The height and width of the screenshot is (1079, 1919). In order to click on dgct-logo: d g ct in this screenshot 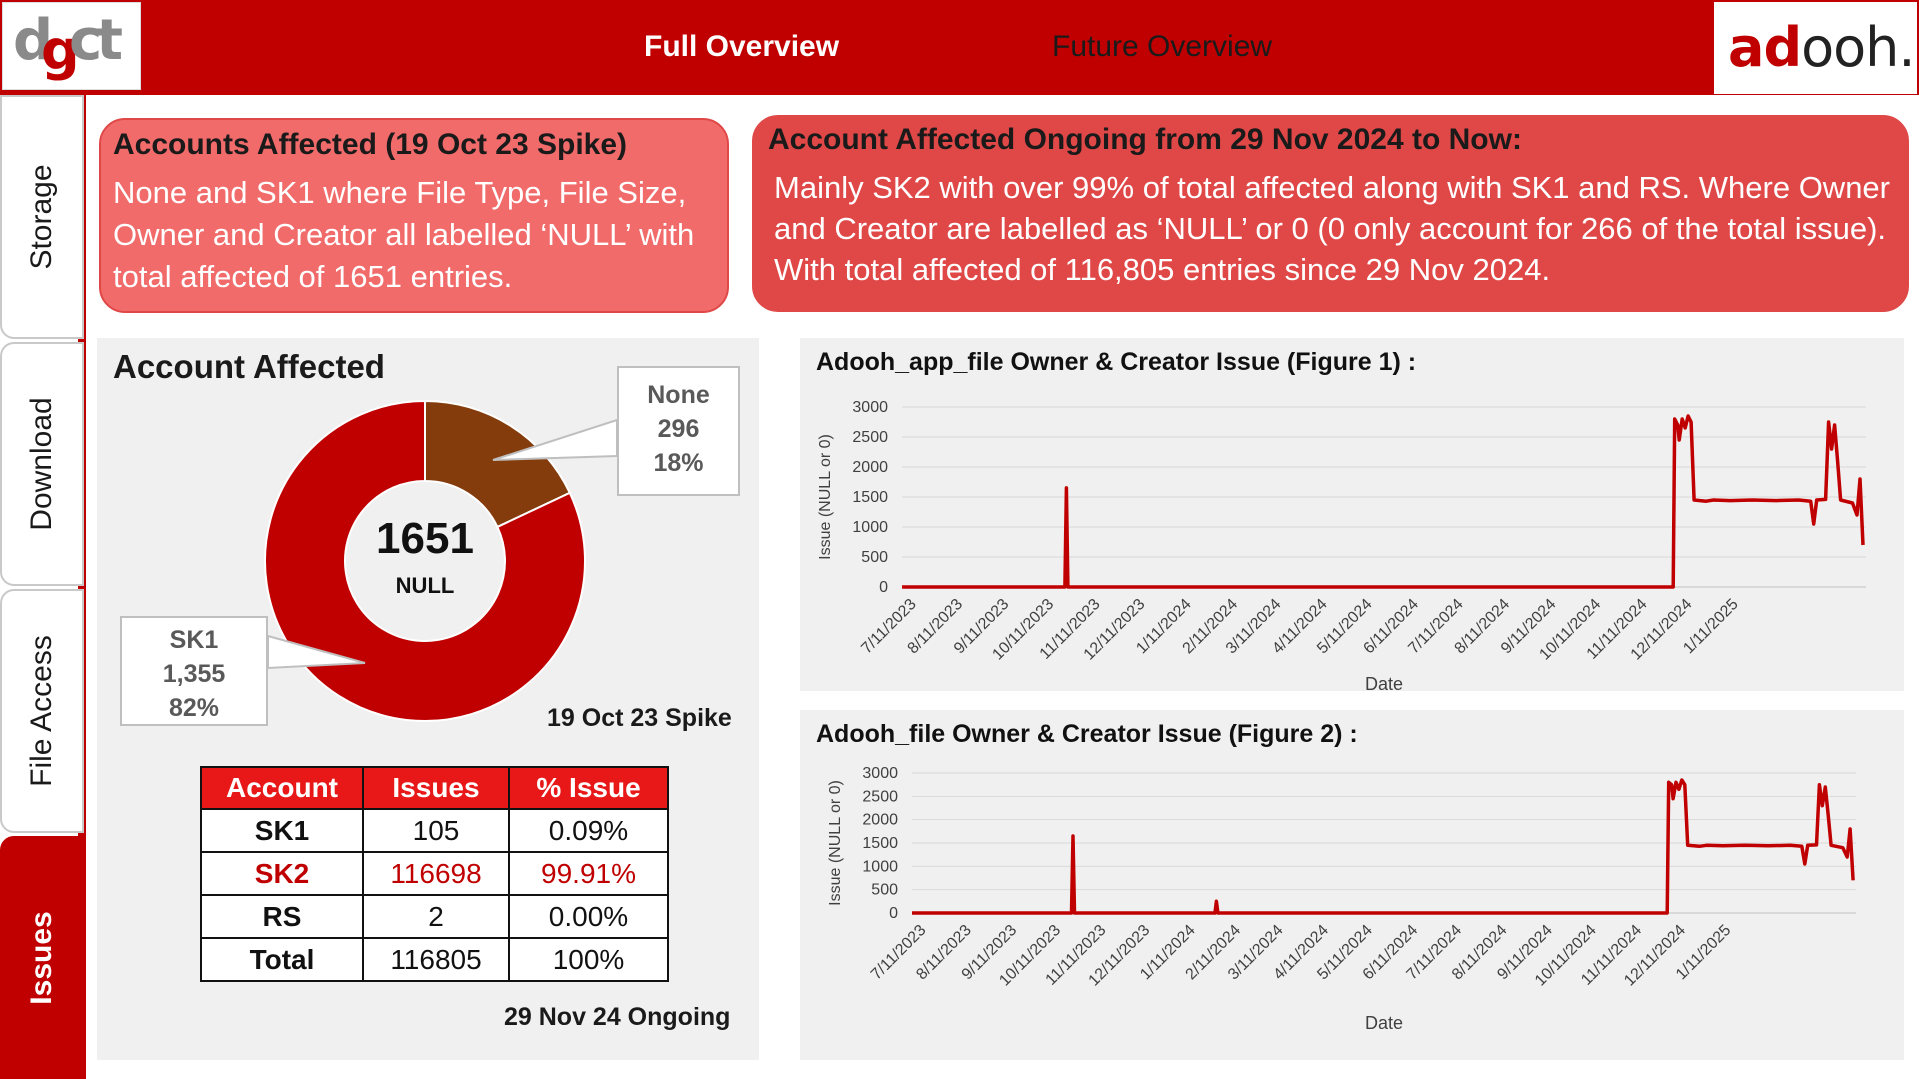, I will do `click(71, 46)`.